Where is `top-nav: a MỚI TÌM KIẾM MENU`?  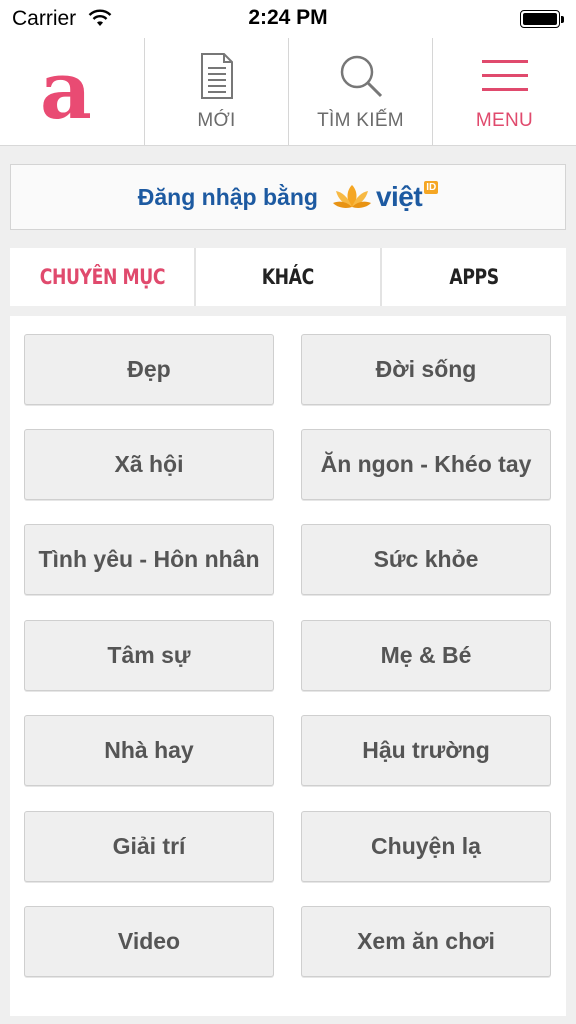
top-nav: a MỚI TÌM KIẾM MENU is located at coordinates (288, 92).